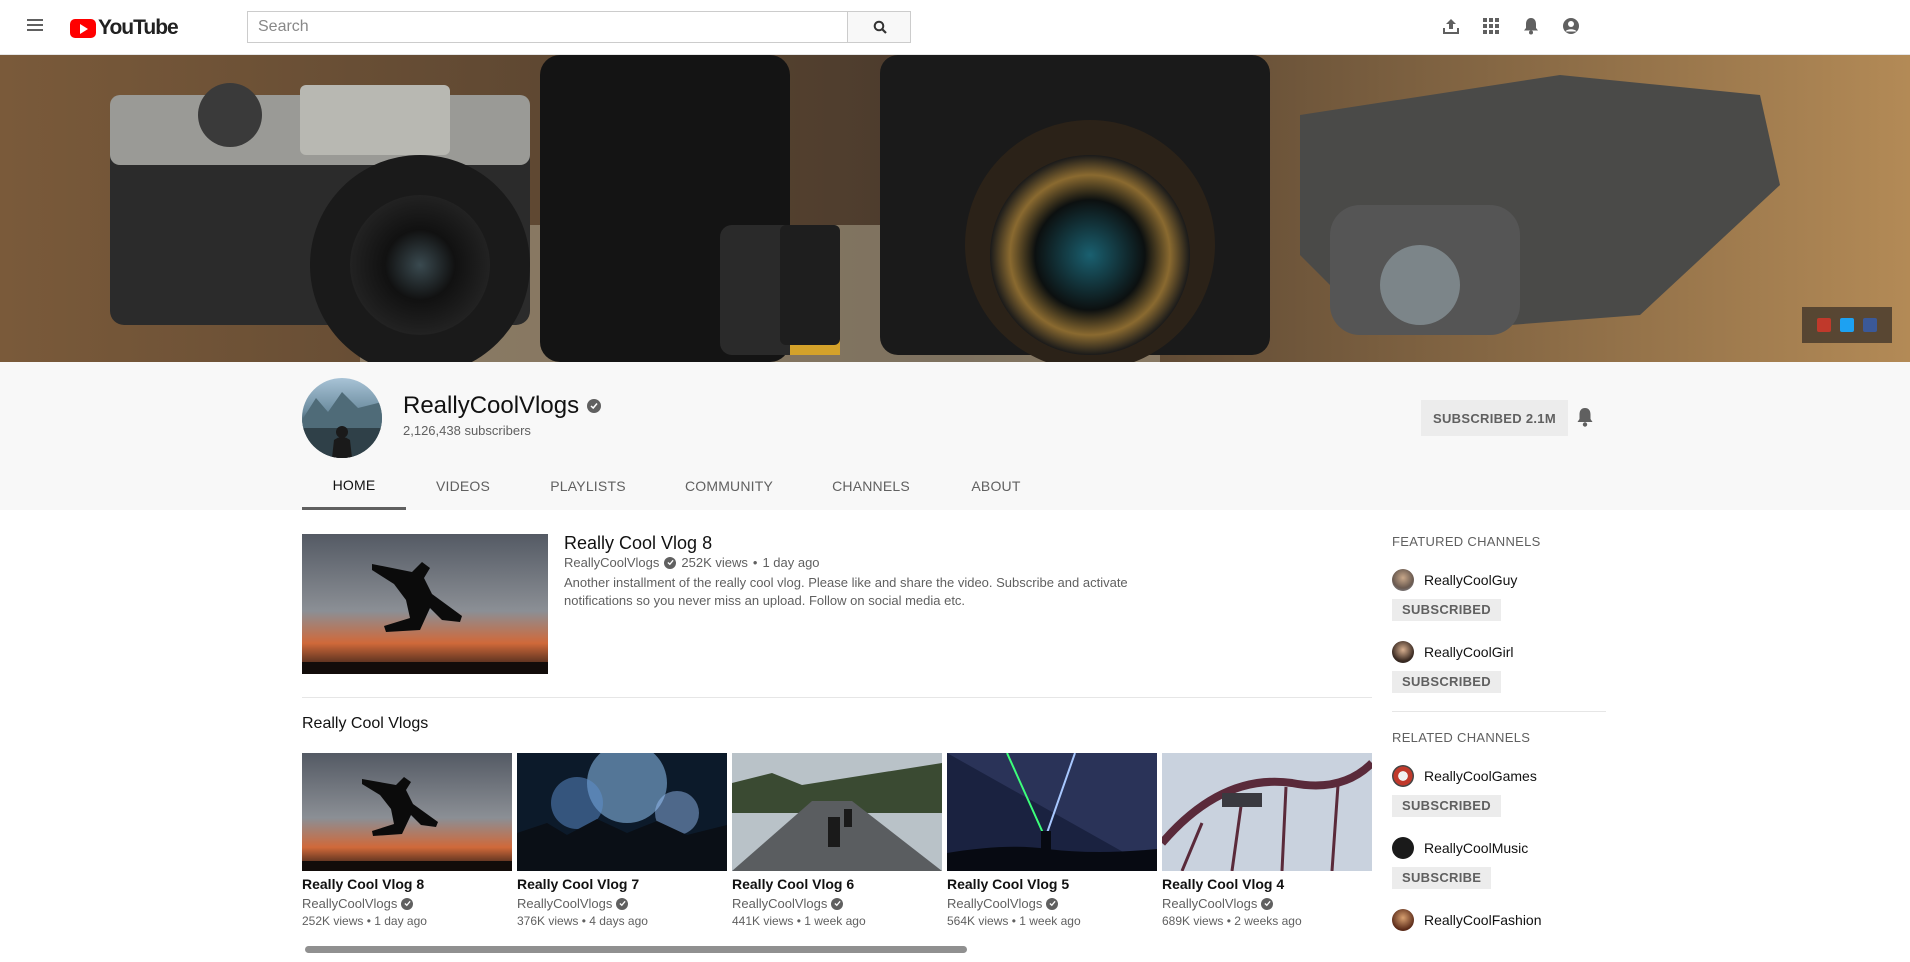 The width and height of the screenshot is (1910, 962). Describe the element at coordinates (365, 724) in the screenshot. I see `shelf-title: Really Cool Vlogs` at that location.